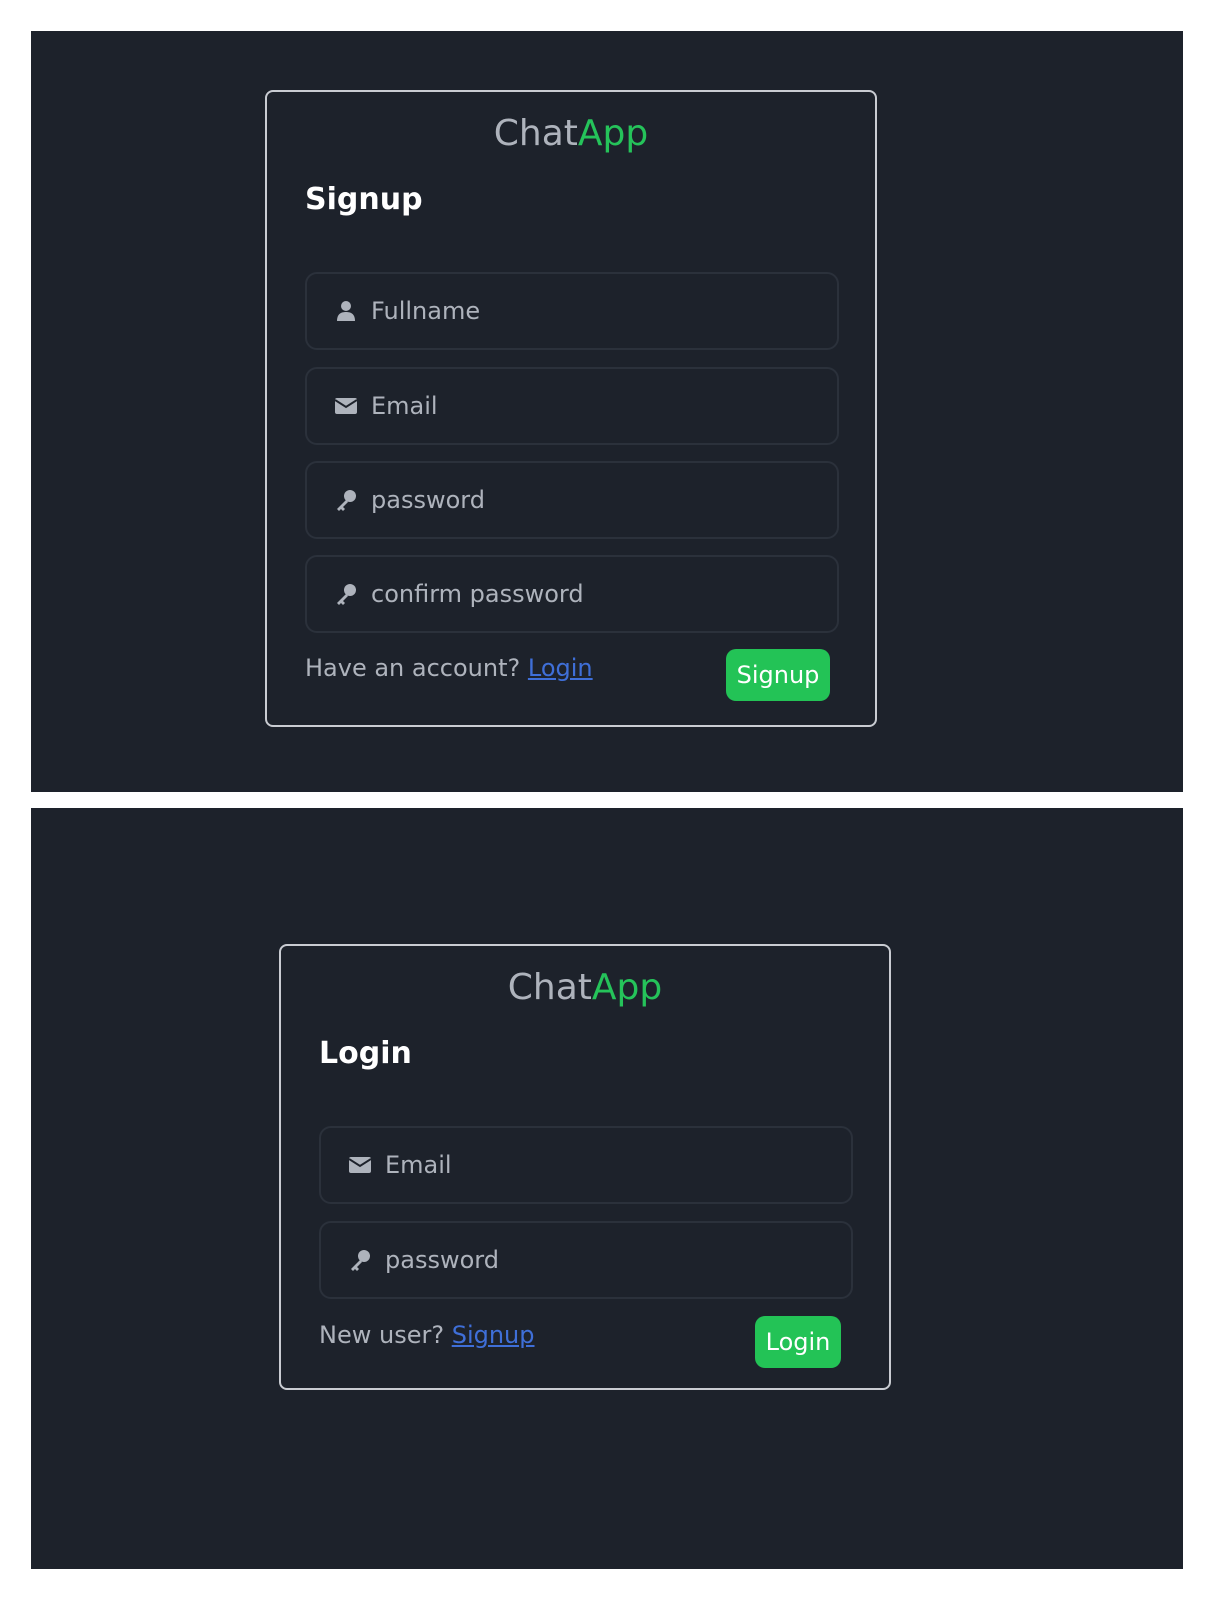  I want to click on signup-title: Signup, so click(364, 199).